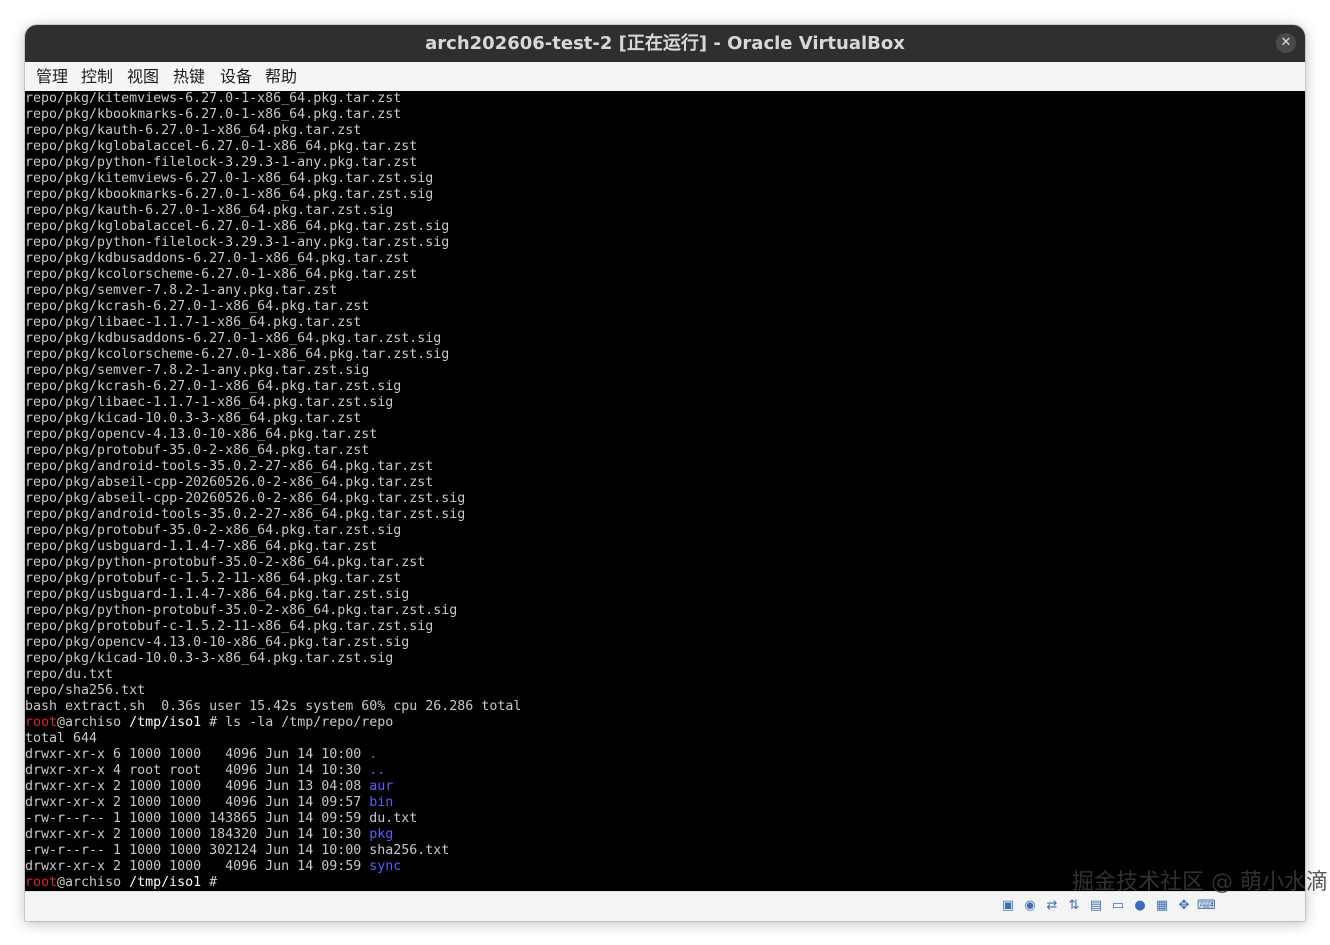 The width and height of the screenshot is (1330, 945). What do you see at coordinates (385, 866) in the screenshot?
I see `directory-name: sync` at bounding box center [385, 866].